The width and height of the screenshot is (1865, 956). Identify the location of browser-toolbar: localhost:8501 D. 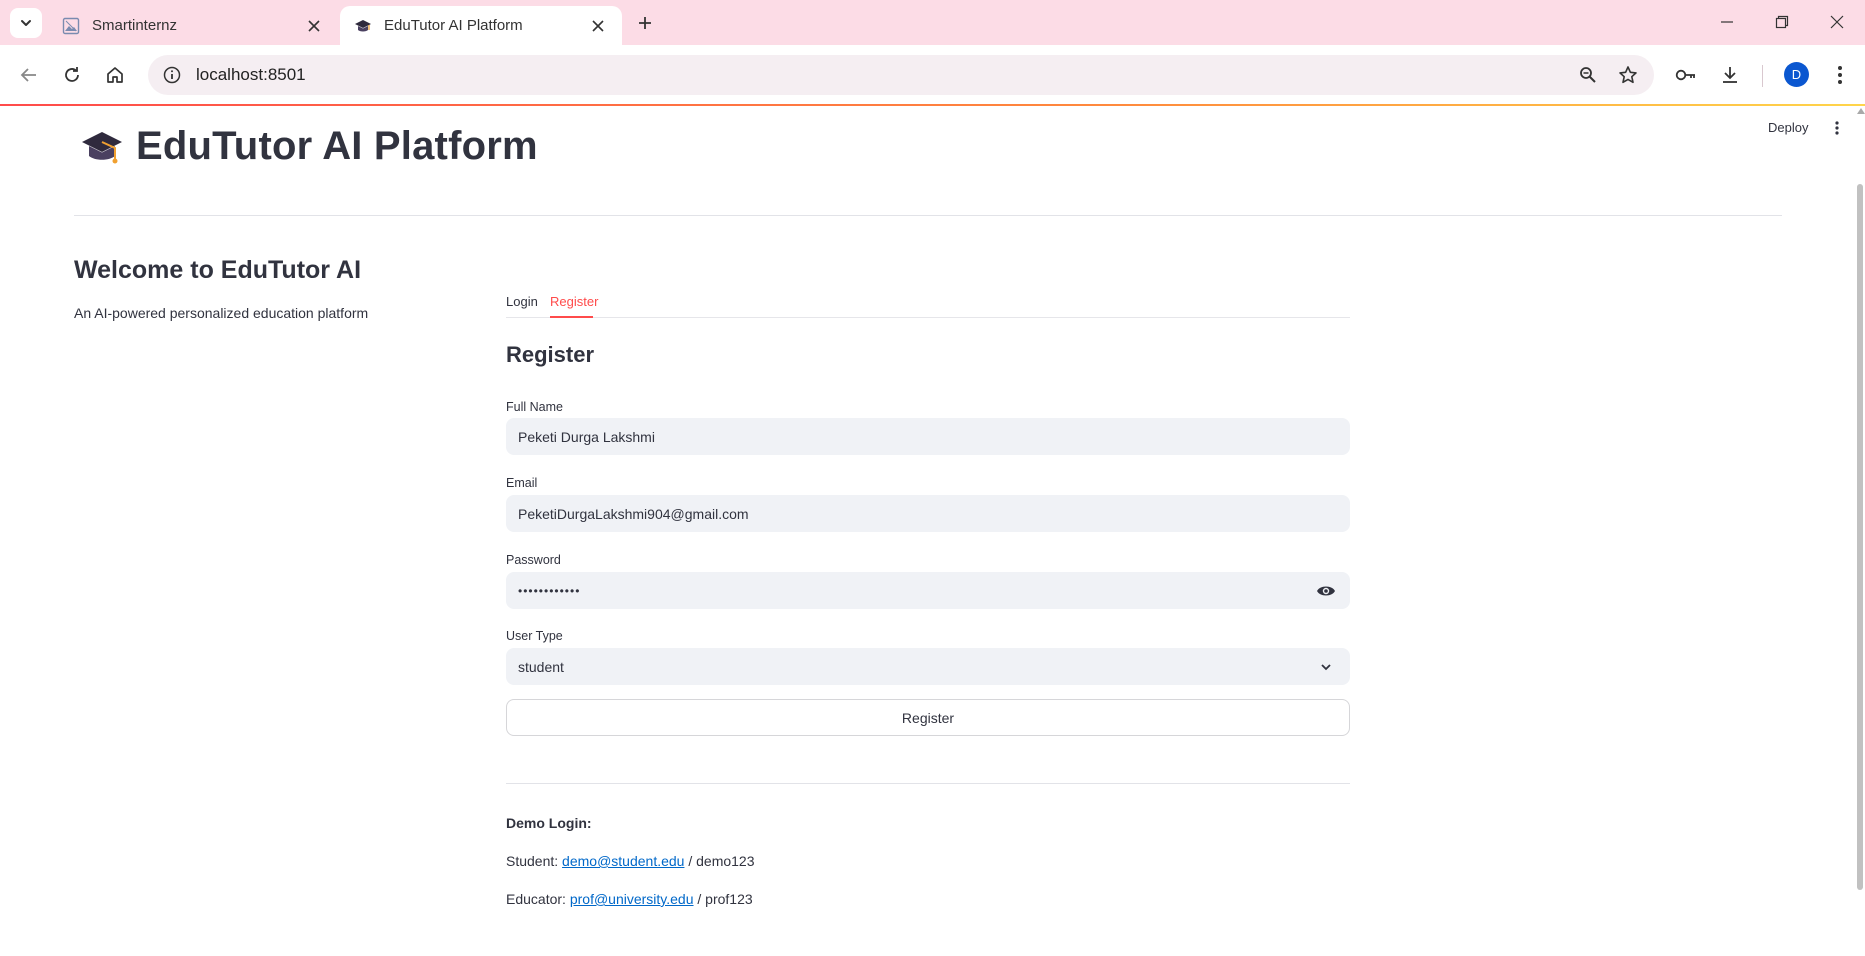
(932, 75).